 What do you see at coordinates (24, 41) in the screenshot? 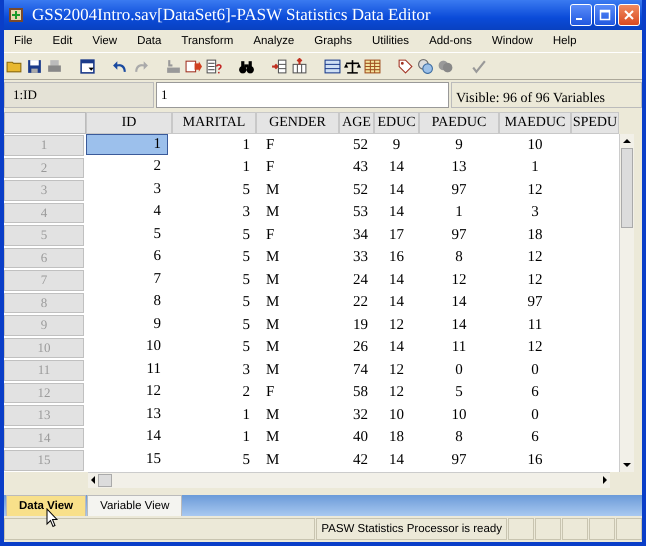
I see `menu-item: File` at bounding box center [24, 41].